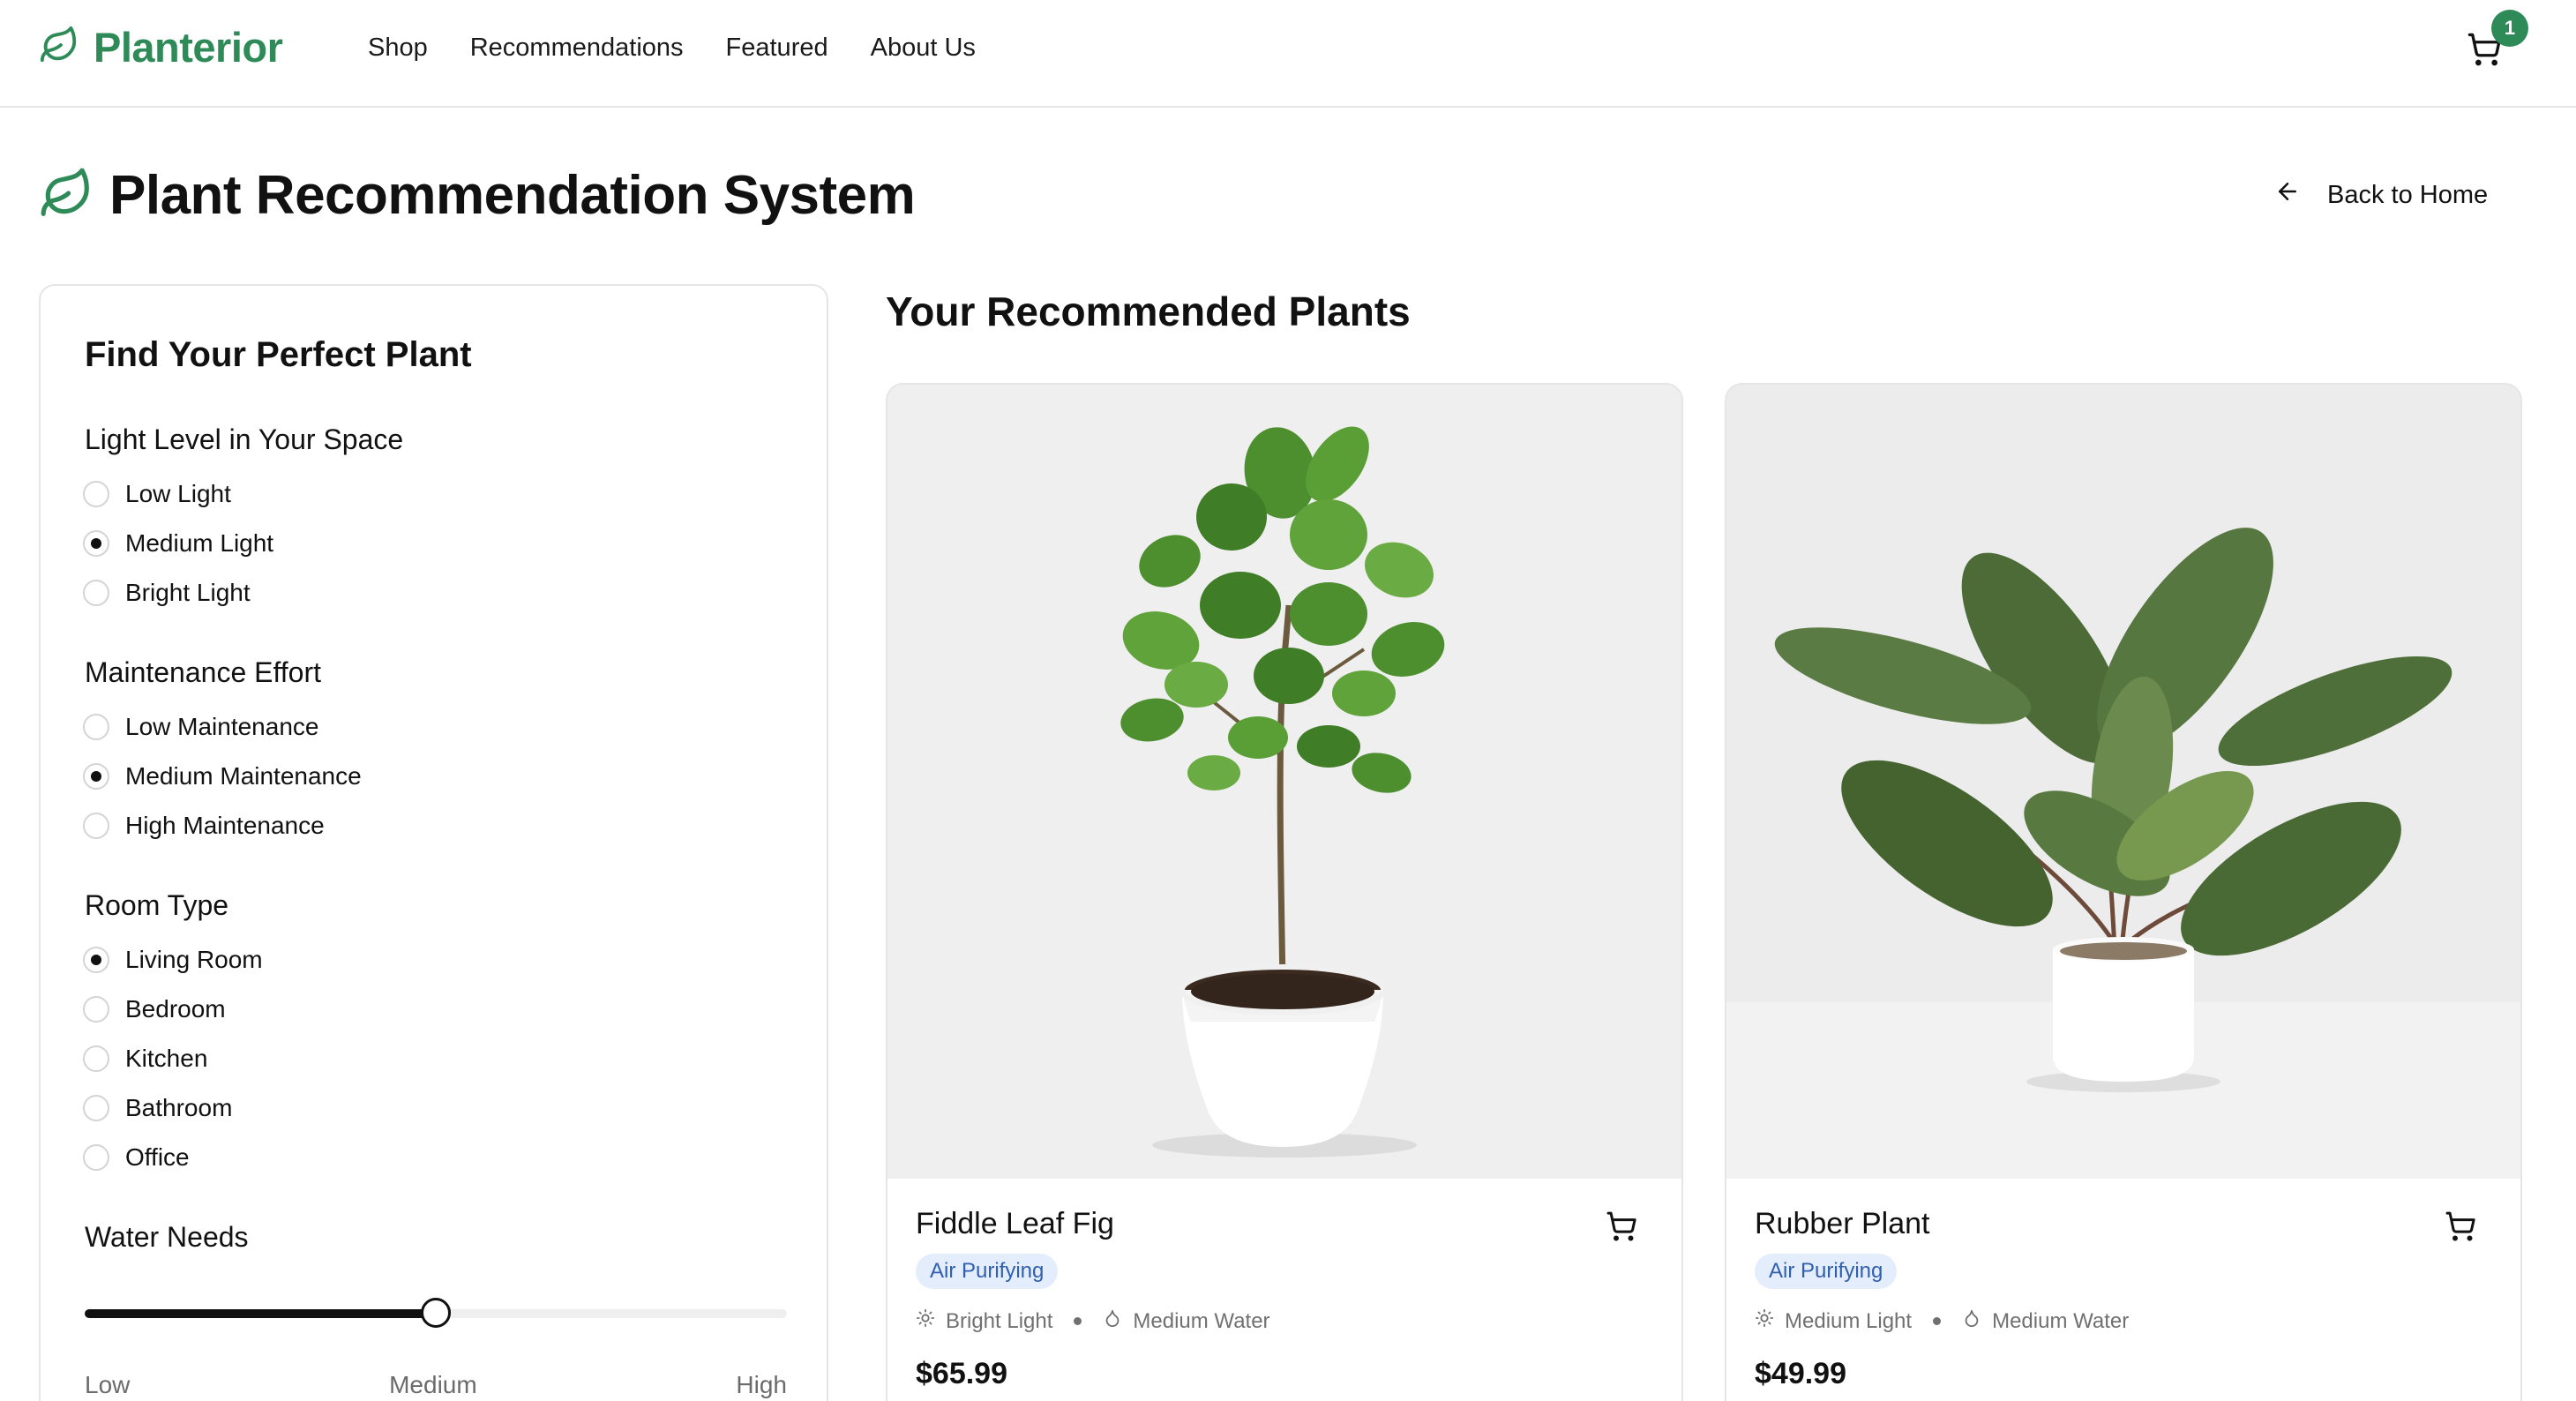 This screenshot has height=1401, width=2576. I want to click on main-nav: Shop Recommendations Featured About Us, so click(672, 49).